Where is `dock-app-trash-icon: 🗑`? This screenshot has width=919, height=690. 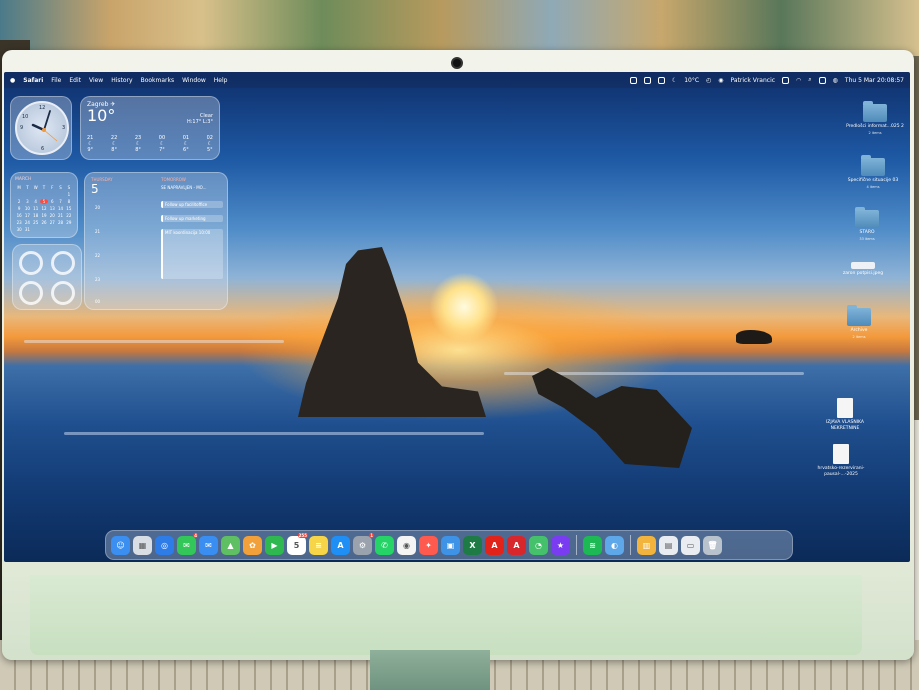 dock-app-trash-icon: 🗑 is located at coordinates (712, 545).